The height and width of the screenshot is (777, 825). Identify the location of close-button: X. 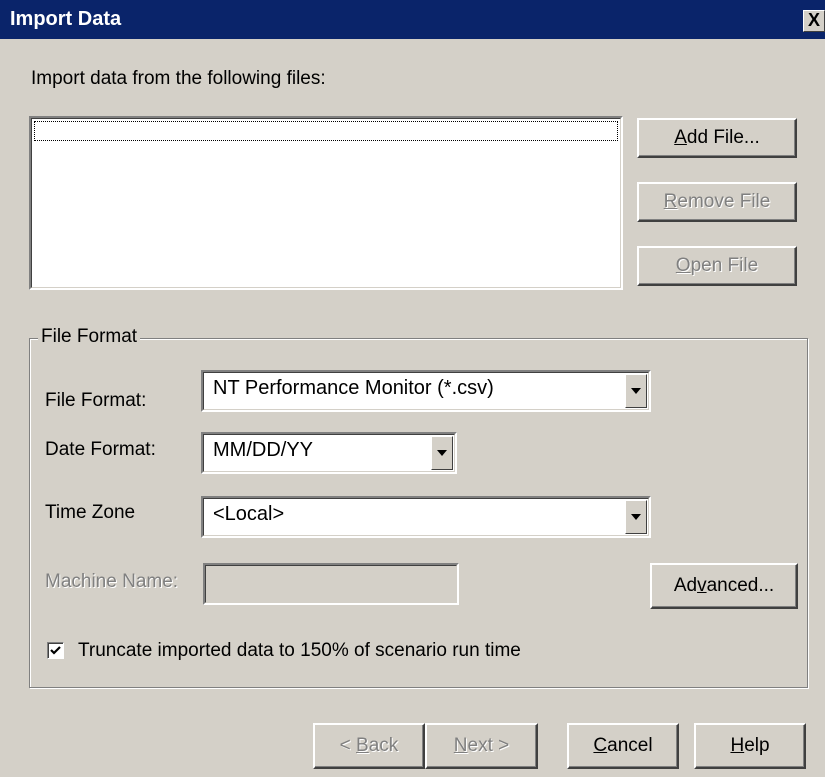
(814, 21).